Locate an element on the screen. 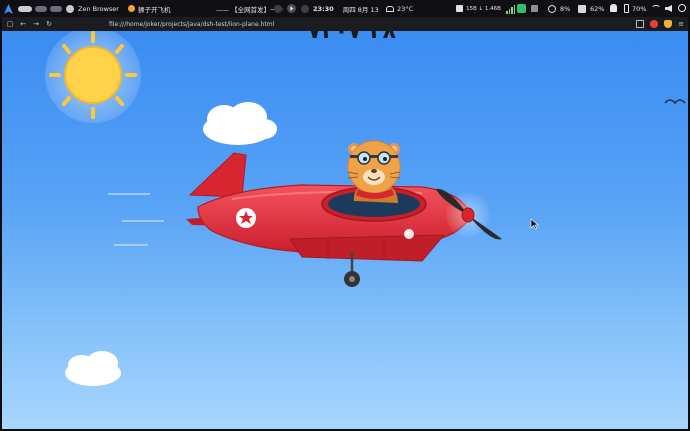  tray-app-icon is located at coordinates (534, 8).